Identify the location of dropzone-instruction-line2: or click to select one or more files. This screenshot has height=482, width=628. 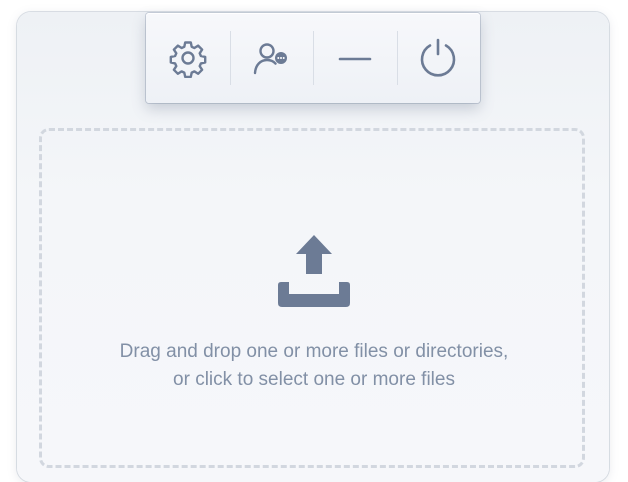
(314, 379).